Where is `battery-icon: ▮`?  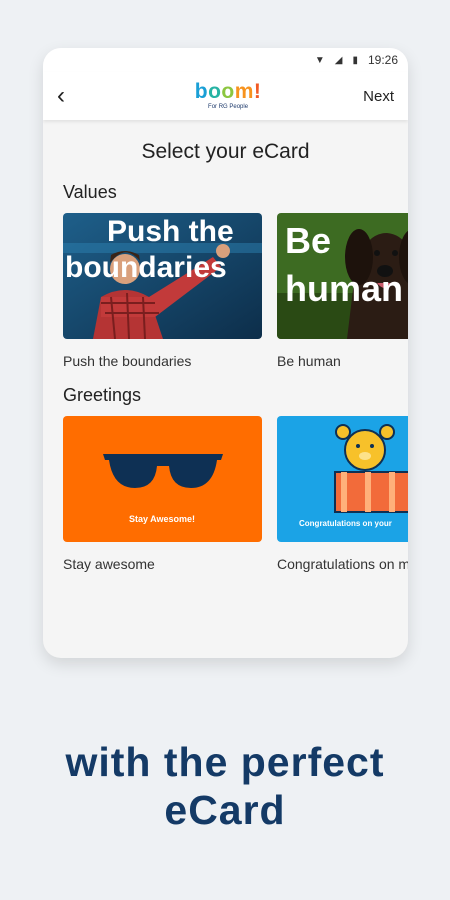
battery-icon: ▮ is located at coordinates (355, 60).